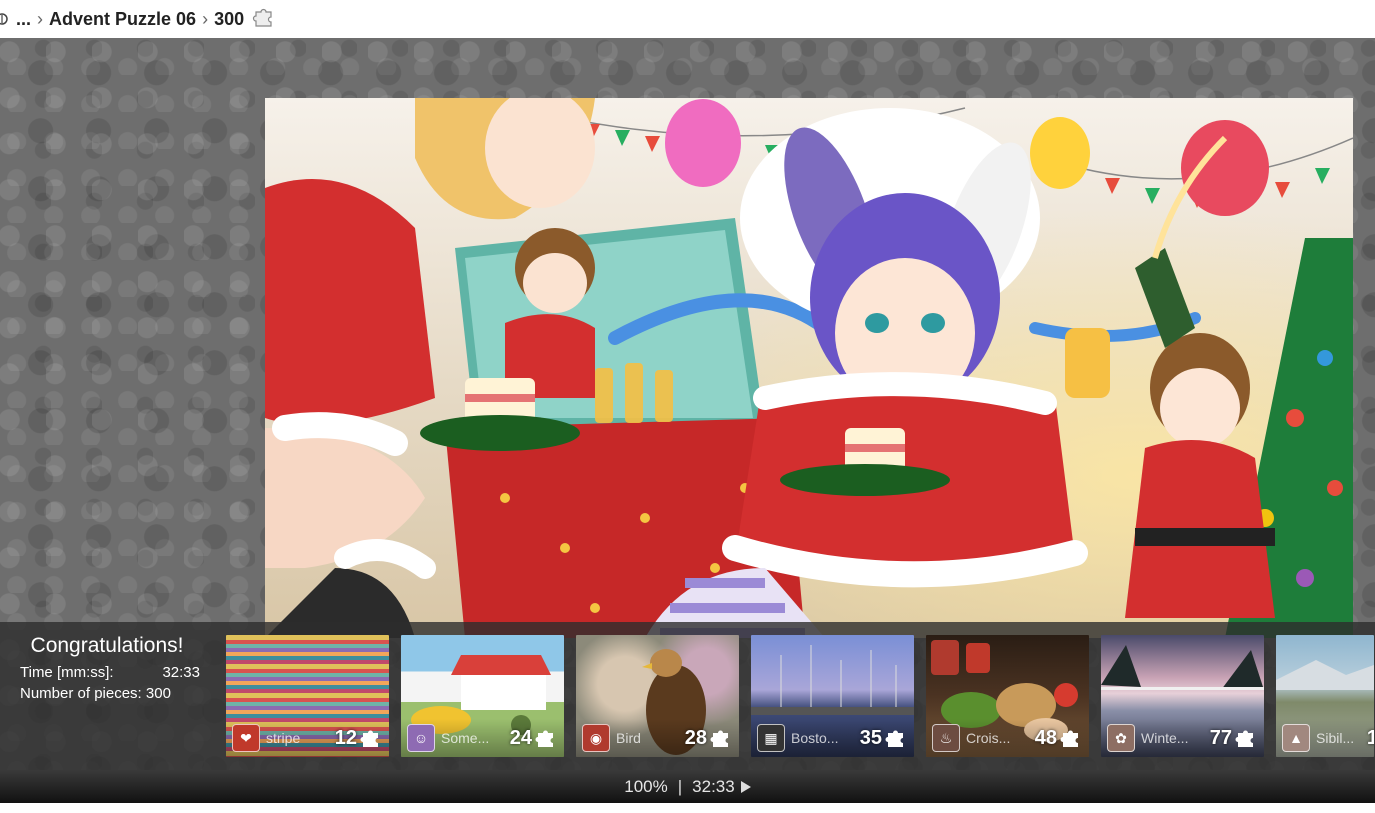  Describe the element at coordinates (246, 738) in the screenshot. I see `heart-icon: ❤` at that location.